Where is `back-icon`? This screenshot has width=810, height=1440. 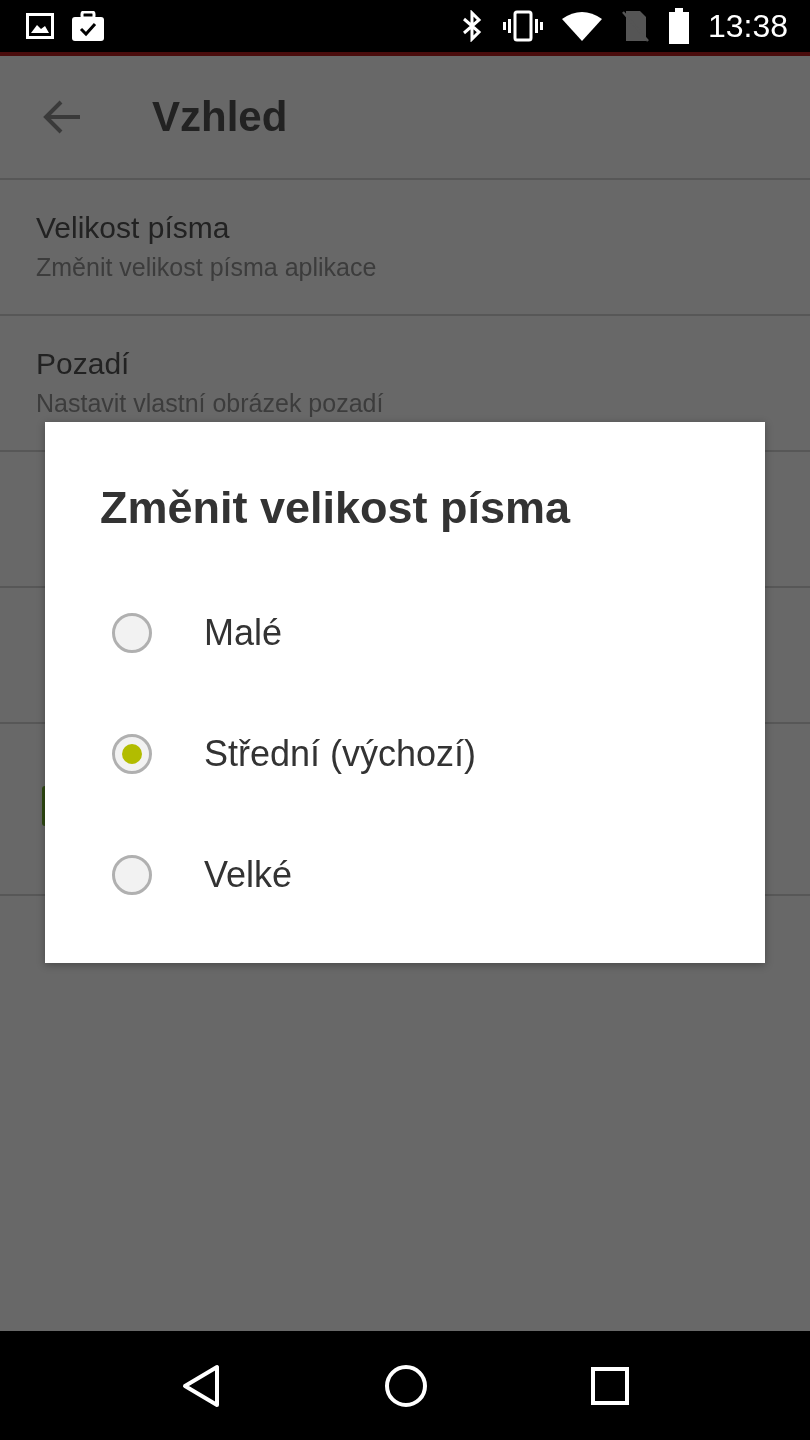
back-icon is located at coordinates (201, 1385).